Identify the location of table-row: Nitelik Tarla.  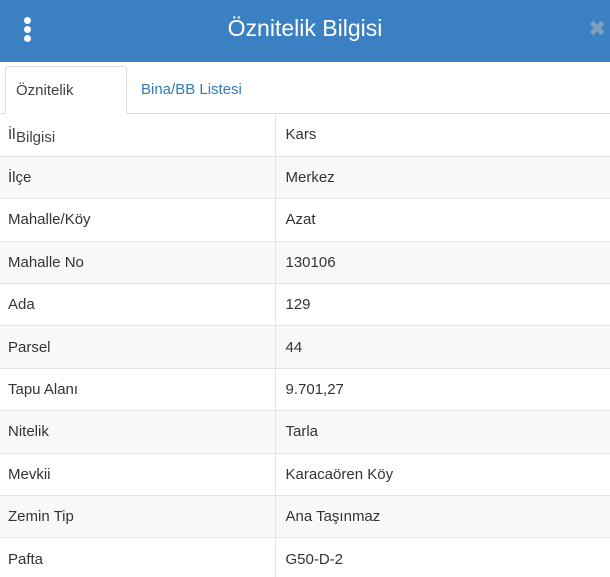
(305, 432).